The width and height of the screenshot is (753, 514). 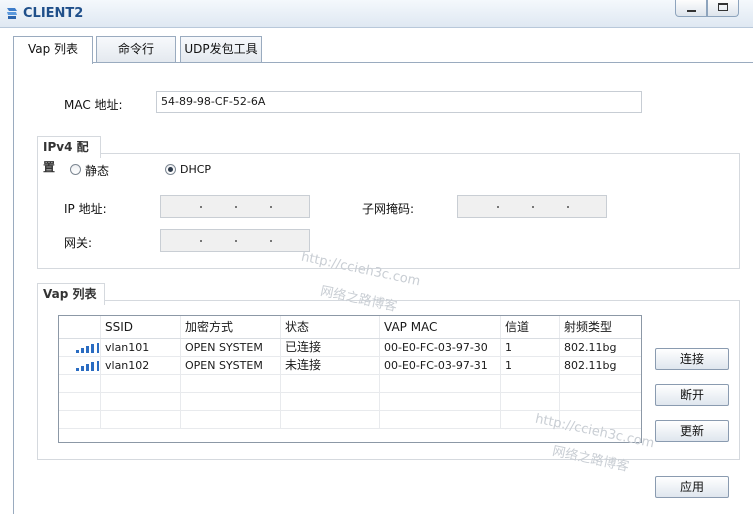 I want to click on minimize-icon, so click(x=691, y=11).